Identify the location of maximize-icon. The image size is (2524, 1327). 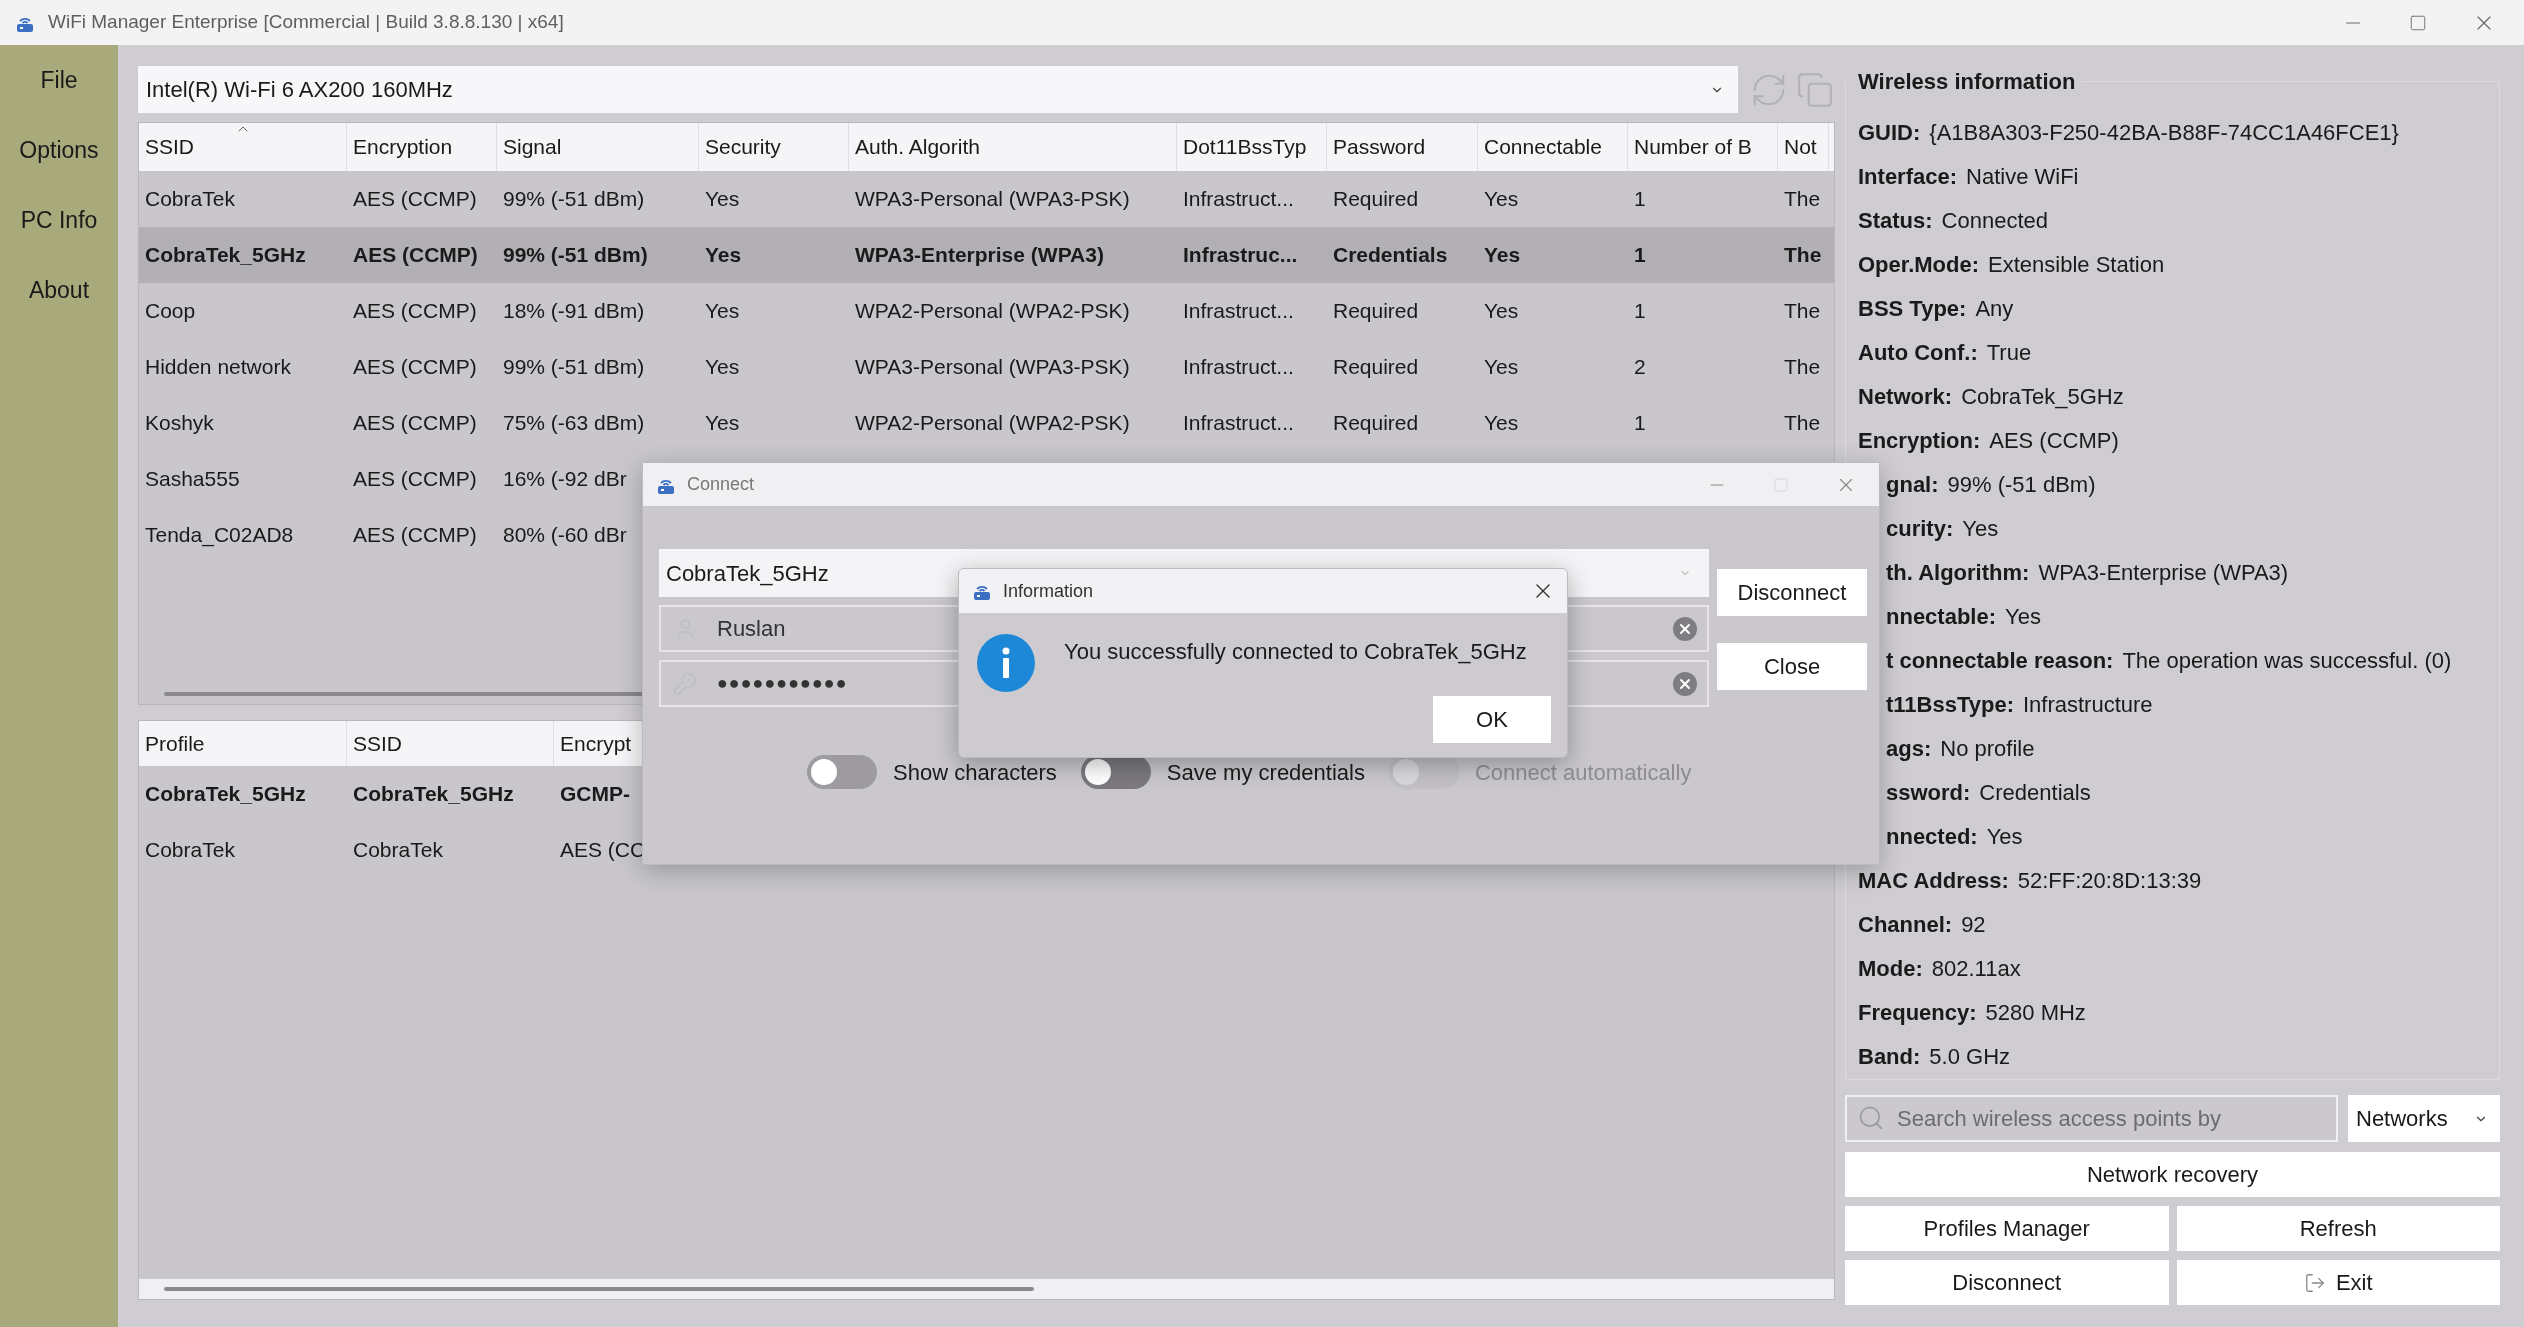
(2418, 22).